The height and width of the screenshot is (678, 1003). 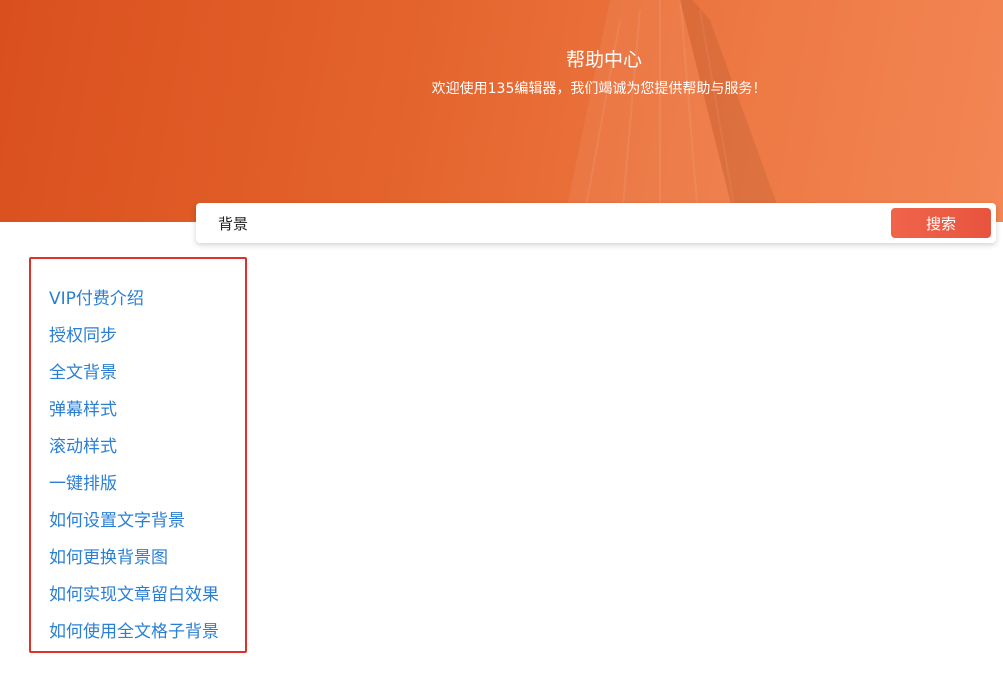 What do you see at coordinates (134, 563) in the screenshot?
I see `search-result-link: 如何更换背景图` at bounding box center [134, 563].